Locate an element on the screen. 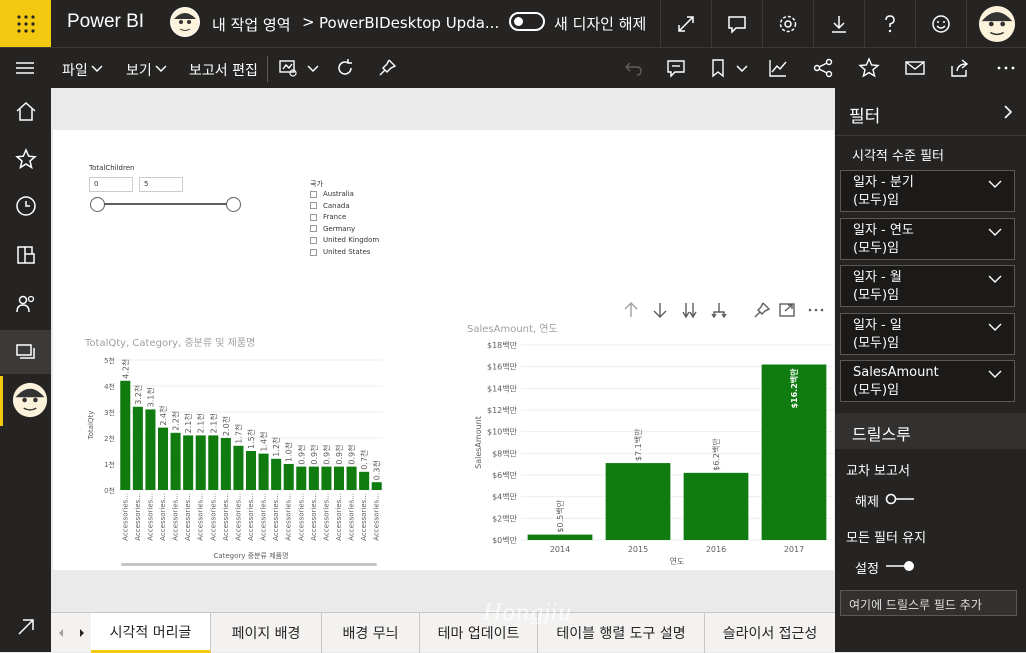  comments-button is located at coordinates (736, 23).